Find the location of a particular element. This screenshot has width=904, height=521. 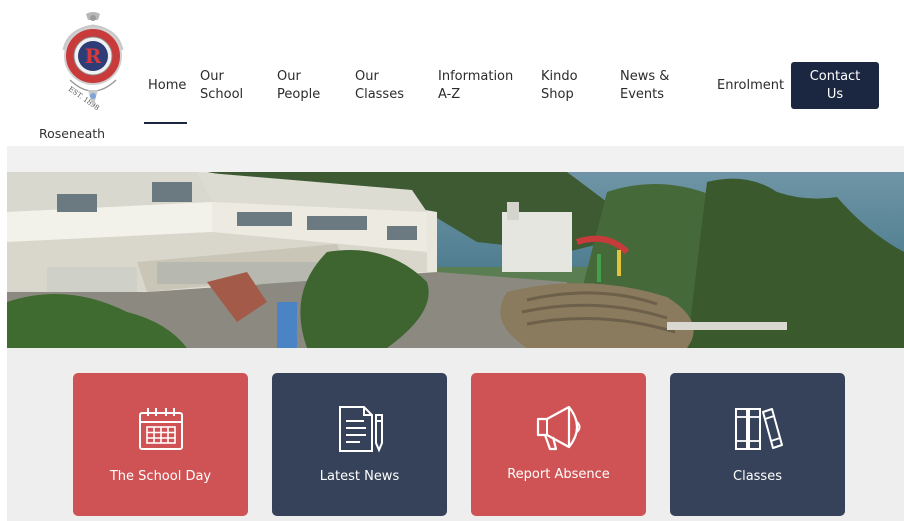

nav-news-events: News & Events is located at coordinates (644, 86).